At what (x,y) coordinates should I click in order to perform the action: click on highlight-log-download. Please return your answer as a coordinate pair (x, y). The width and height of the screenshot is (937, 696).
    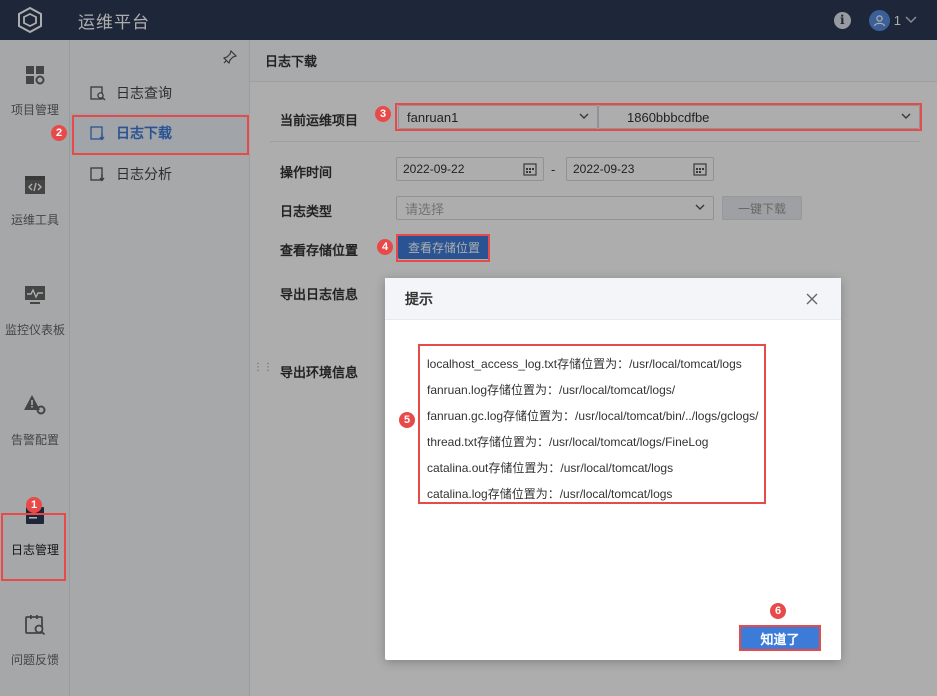
    Looking at the image, I should click on (160, 135).